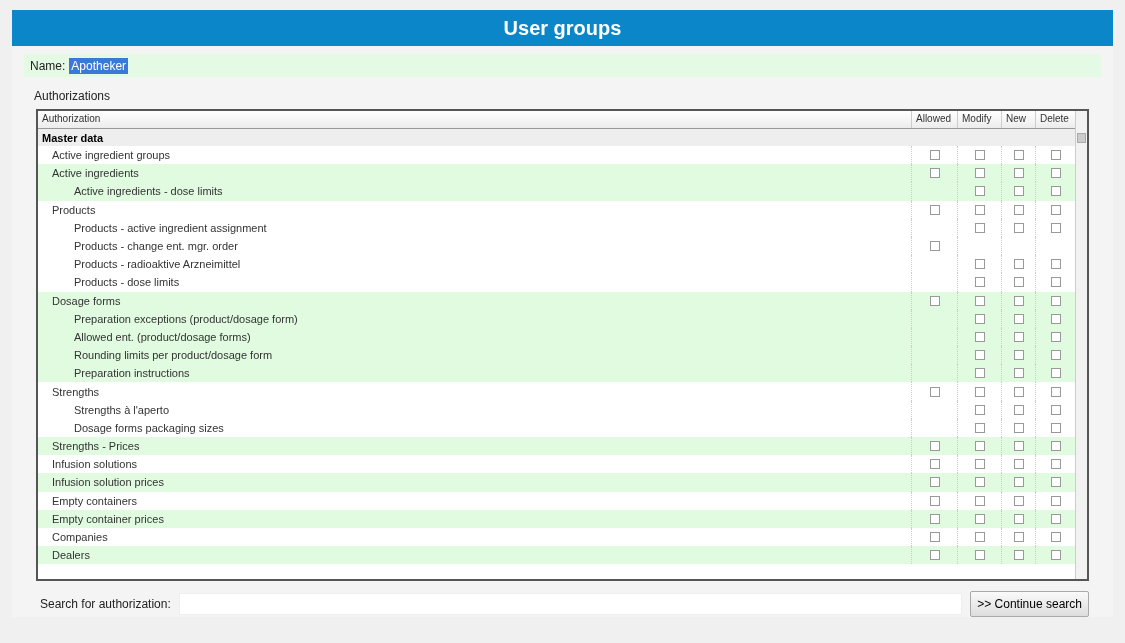  I want to click on continue-search-button: >> Continue search, so click(1029, 604).